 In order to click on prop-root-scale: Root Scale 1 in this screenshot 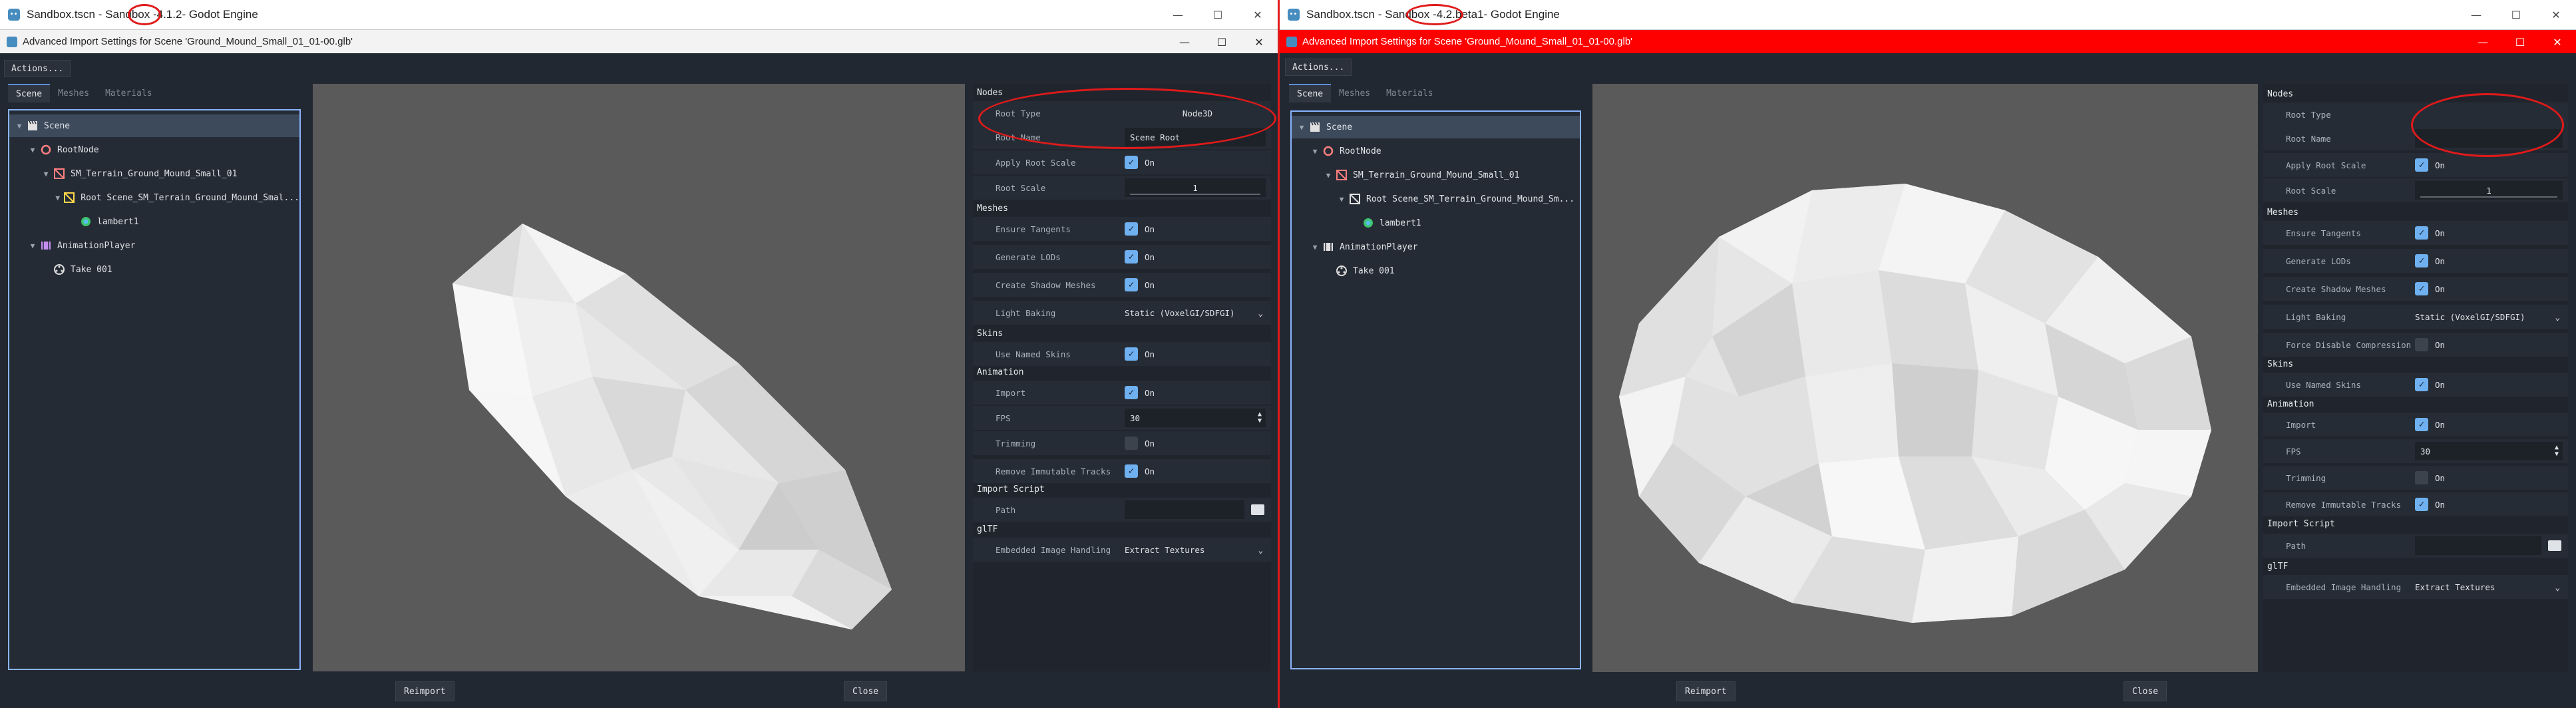, I will do `click(1122, 188)`.